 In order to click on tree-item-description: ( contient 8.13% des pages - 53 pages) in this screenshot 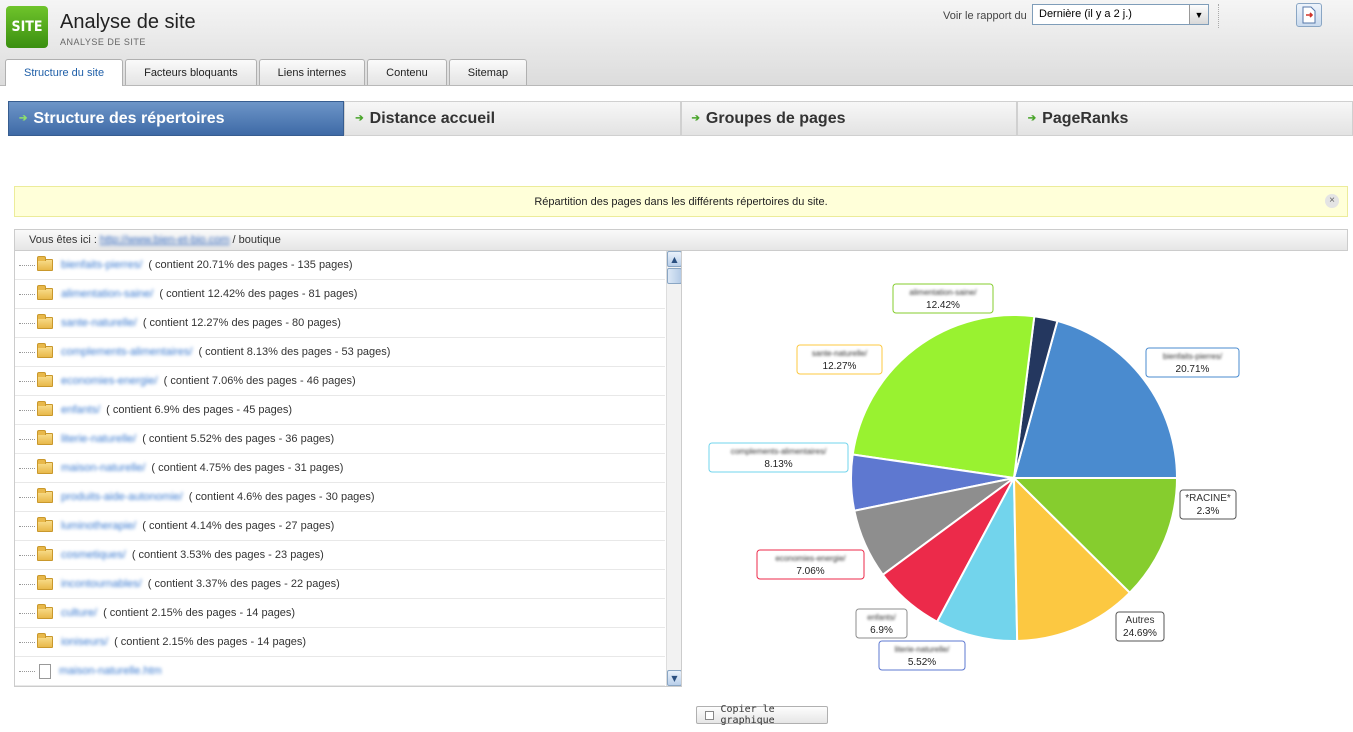, I will do `click(294, 352)`.